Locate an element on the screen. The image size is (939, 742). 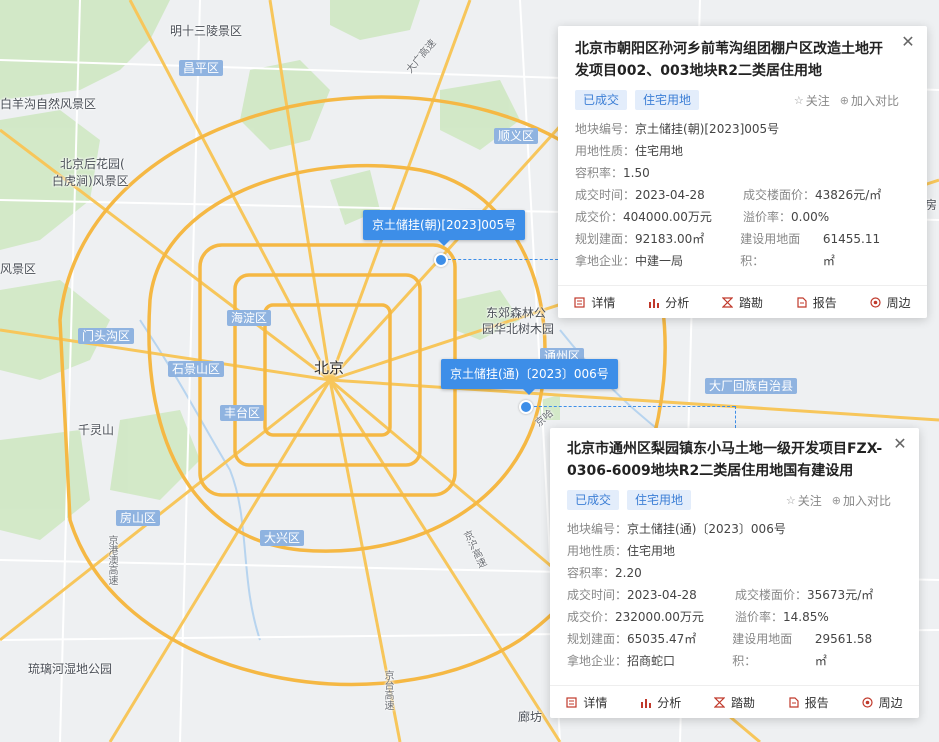
pin-connector-chaoyang is located at coordinates (503, 259).